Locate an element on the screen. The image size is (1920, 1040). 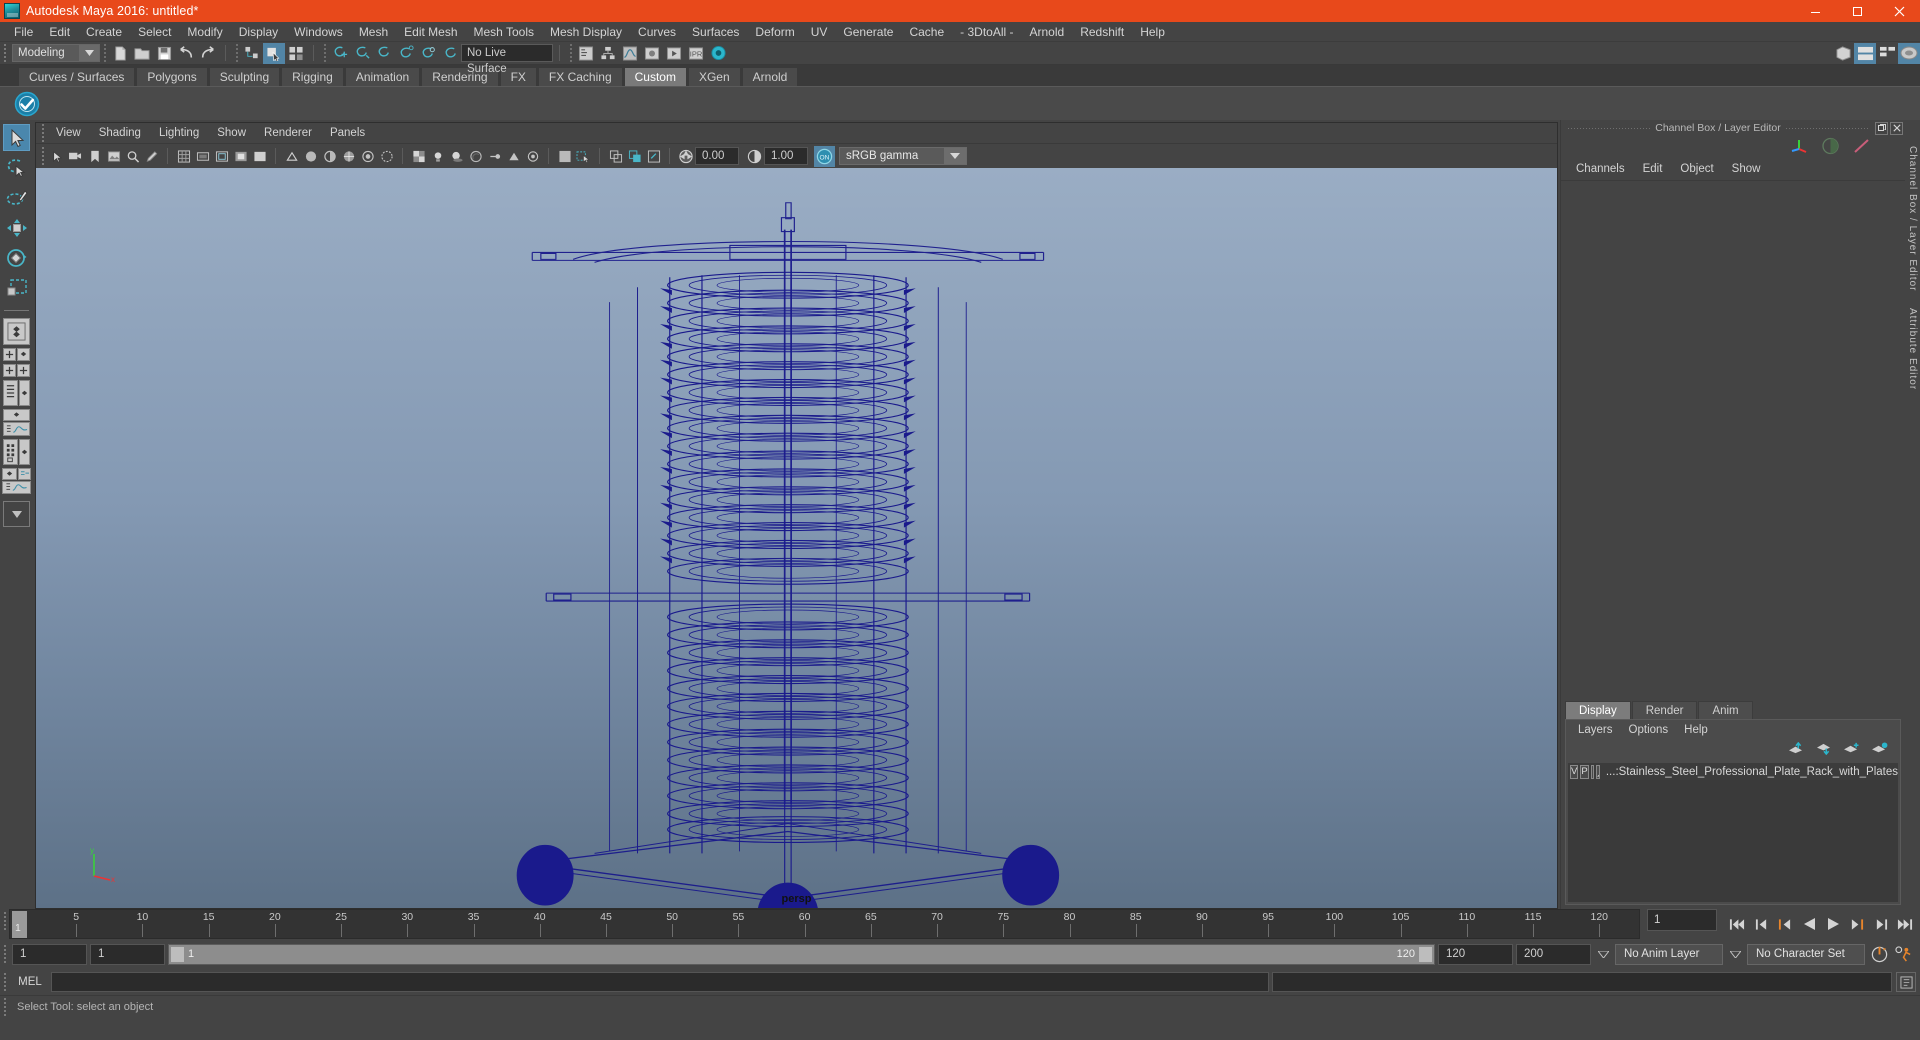
undo-icon is located at coordinates (186, 53).